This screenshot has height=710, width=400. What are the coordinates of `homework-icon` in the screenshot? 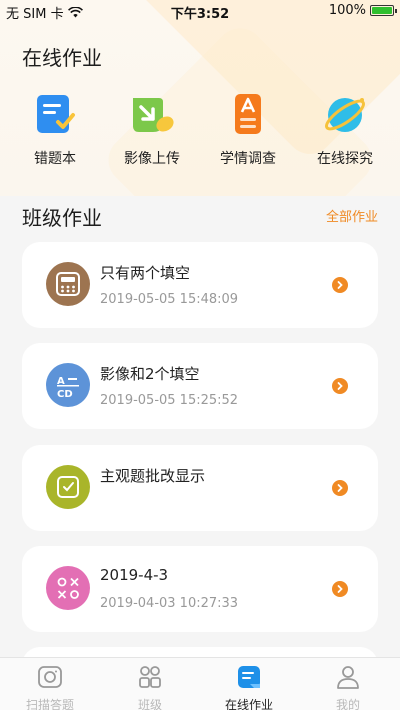 It's located at (249, 677).